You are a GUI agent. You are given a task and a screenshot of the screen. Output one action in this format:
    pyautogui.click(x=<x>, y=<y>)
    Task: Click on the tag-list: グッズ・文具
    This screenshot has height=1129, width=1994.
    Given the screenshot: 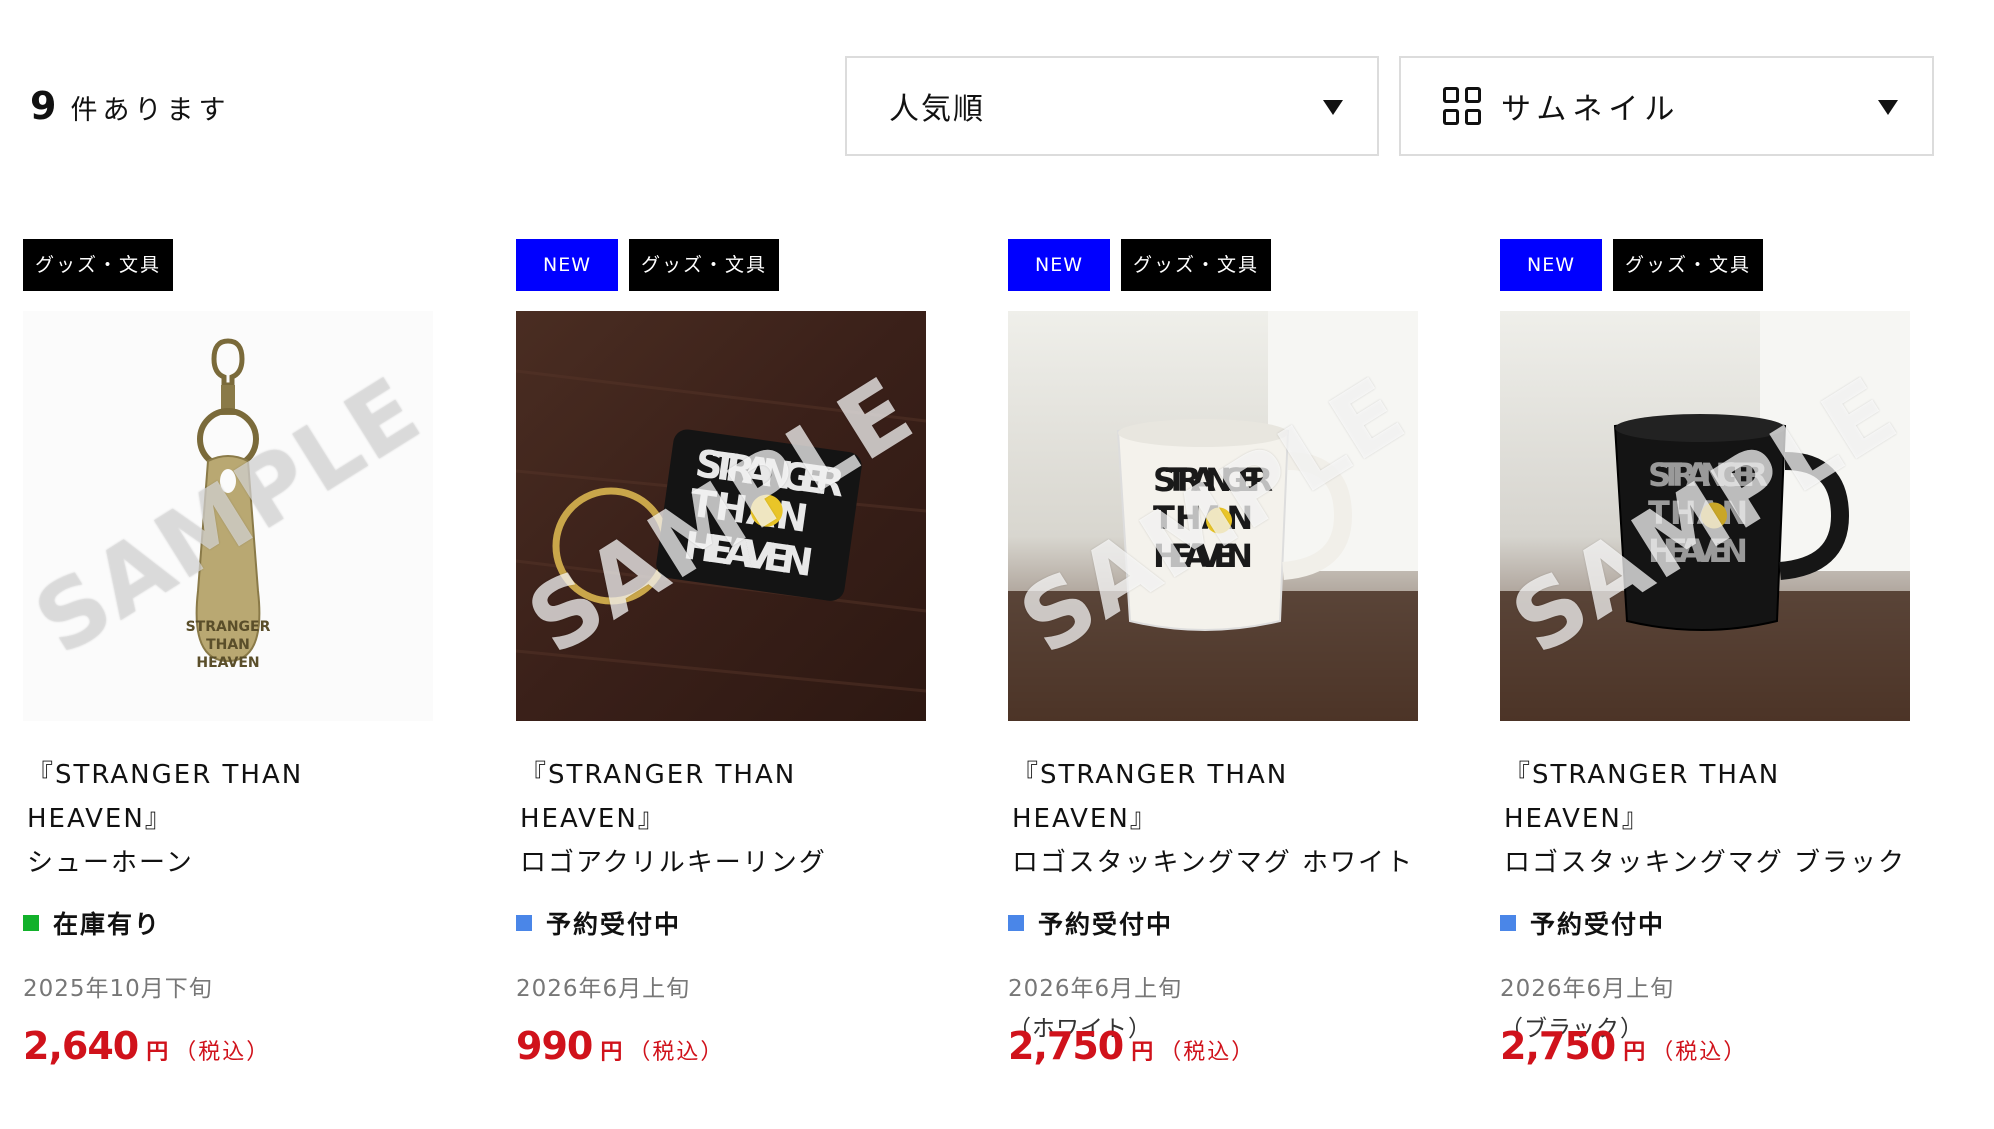 What is the action you would take?
    pyautogui.click(x=228, y=265)
    